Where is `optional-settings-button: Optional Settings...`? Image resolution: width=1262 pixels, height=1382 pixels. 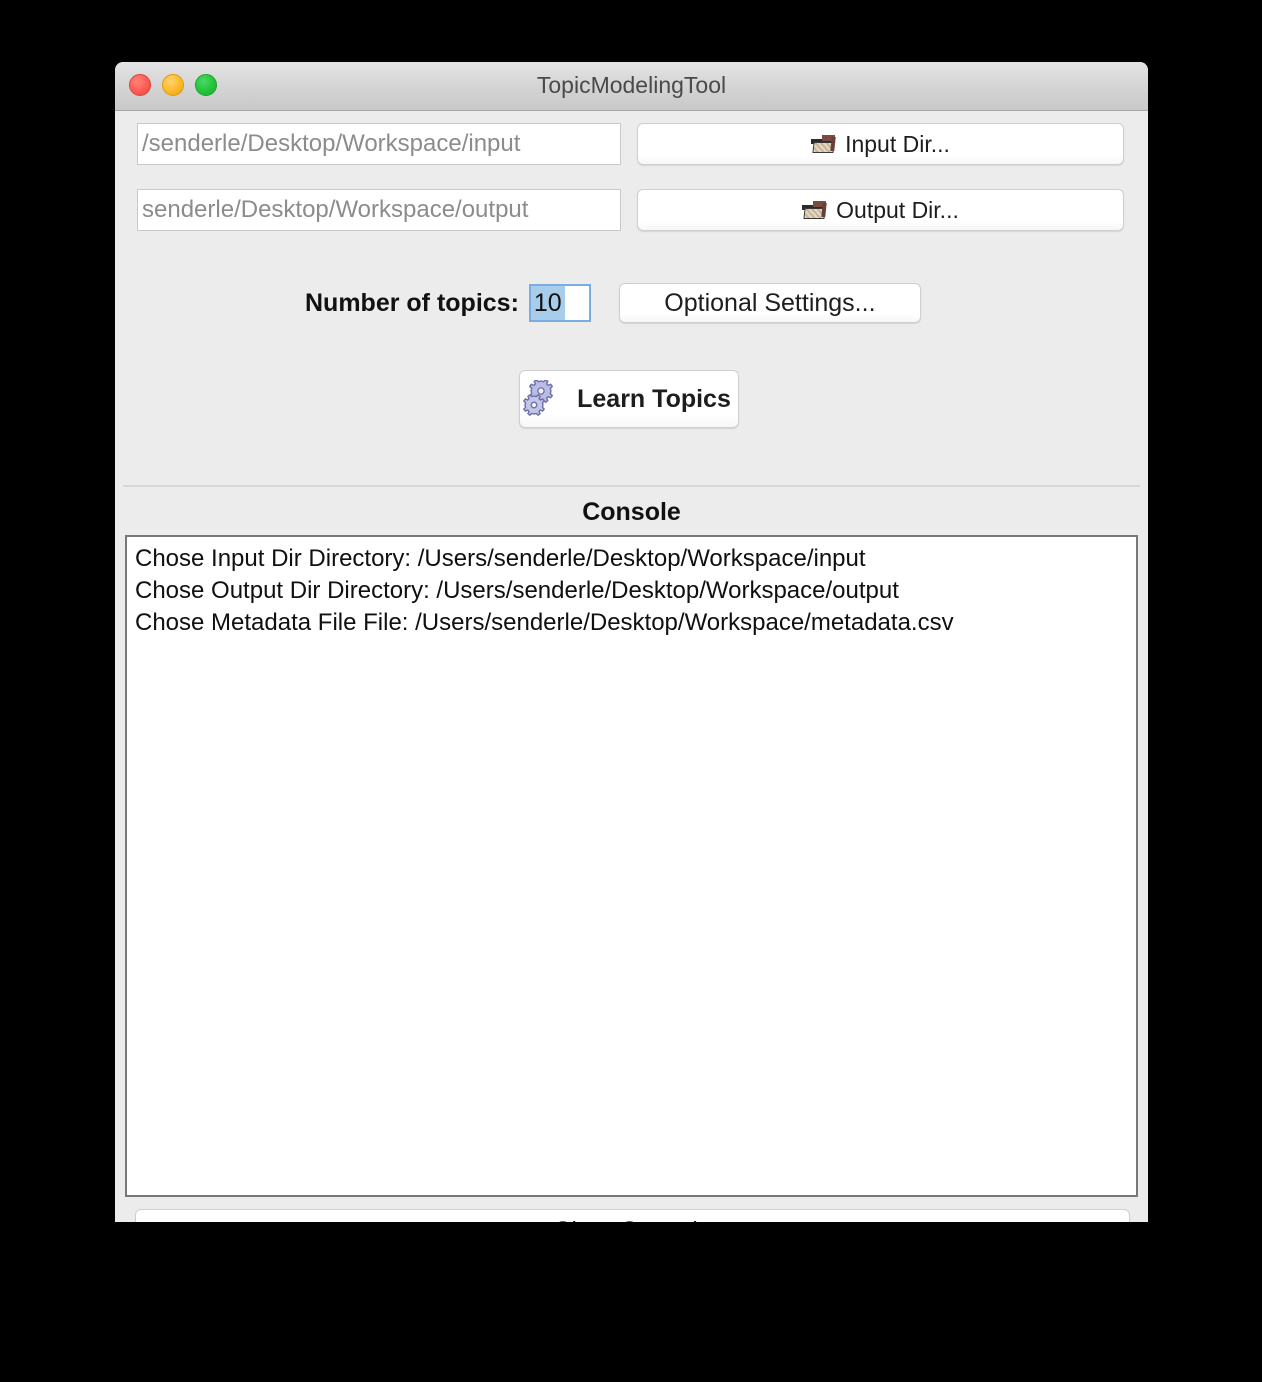
optional-settings-button: Optional Settings... is located at coordinates (769, 303).